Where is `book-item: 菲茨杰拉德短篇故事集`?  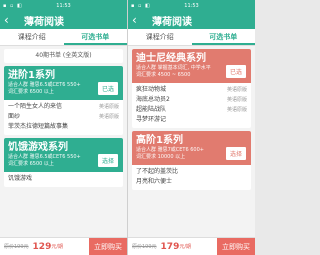
book-item: 菲茨杰拉德短篇故事集 is located at coordinates (63, 127).